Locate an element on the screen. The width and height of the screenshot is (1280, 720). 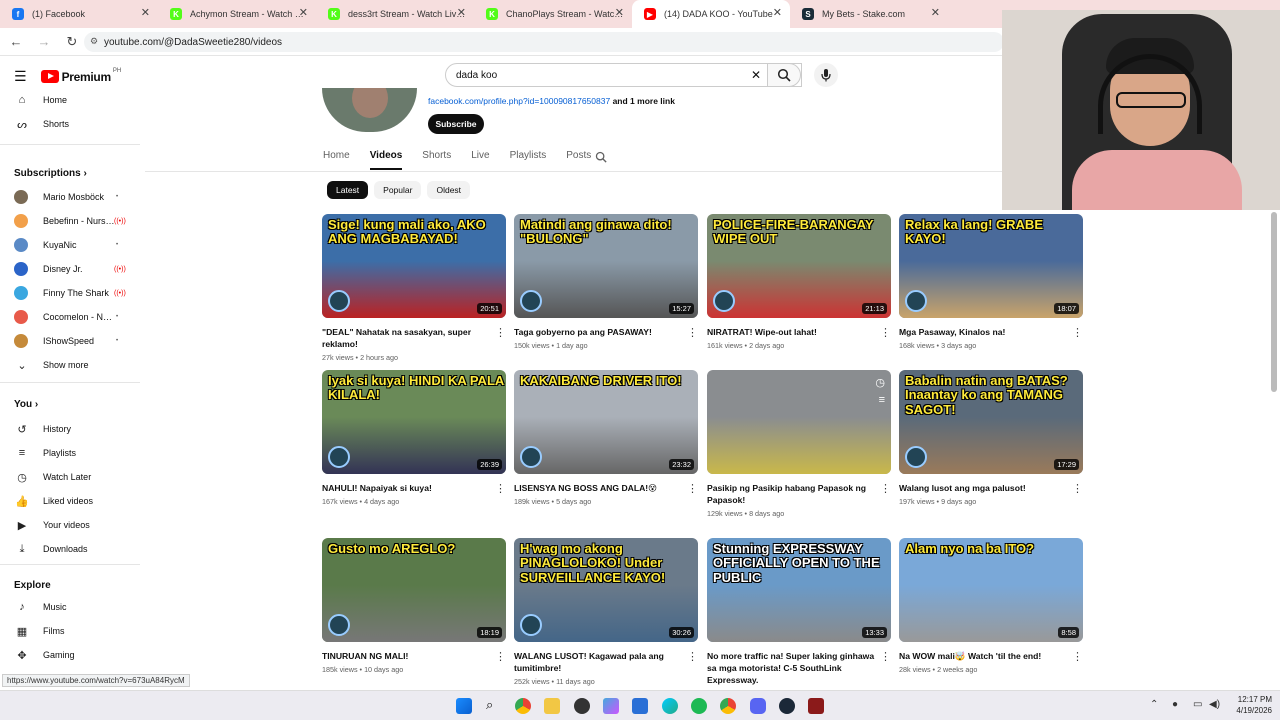
tab-posts: Posts is located at coordinates (578, 155).